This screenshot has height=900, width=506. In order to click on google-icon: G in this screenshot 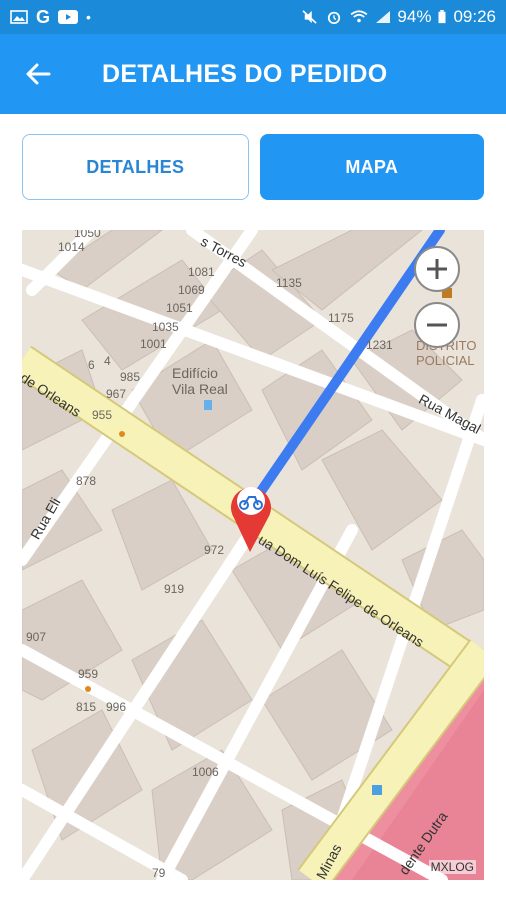, I will do `click(43, 16)`.